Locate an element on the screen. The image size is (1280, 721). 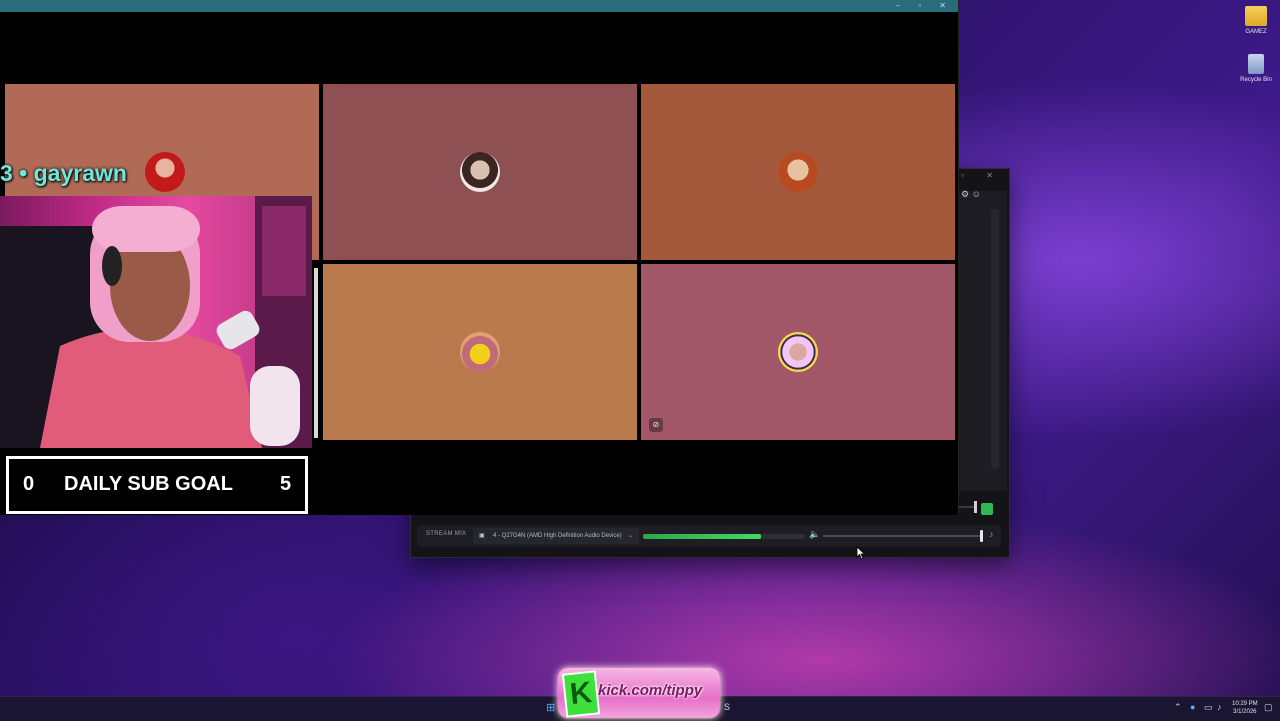
sub-goal-label: DAILY SUB GOAL is located at coordinates (148, 484).